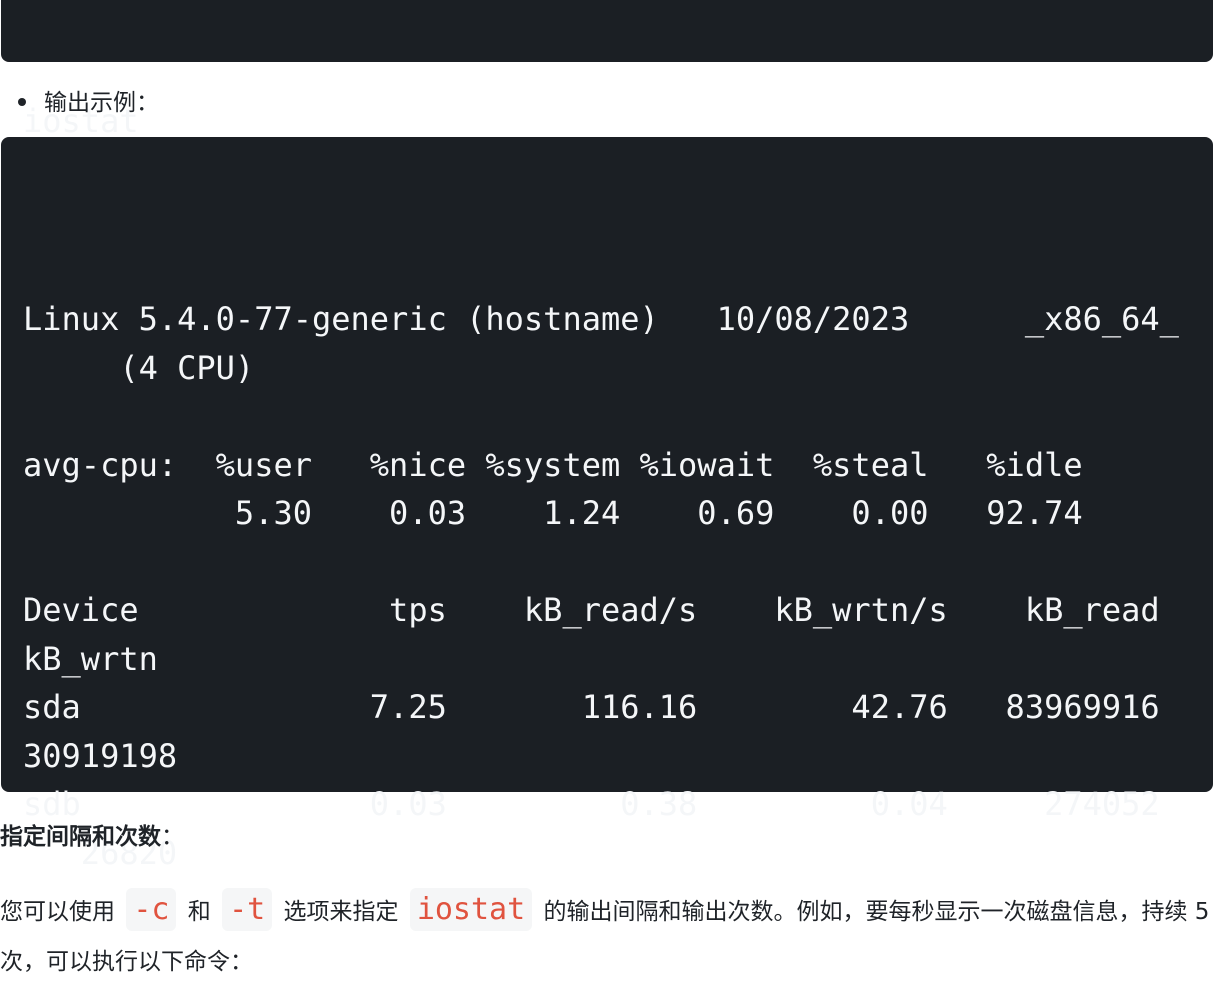 This screenshot has width=1215, height=987. Describe the element at coordinates (151, 909) in the screenshot. I see `inline-code-c-option: -c` at that location.